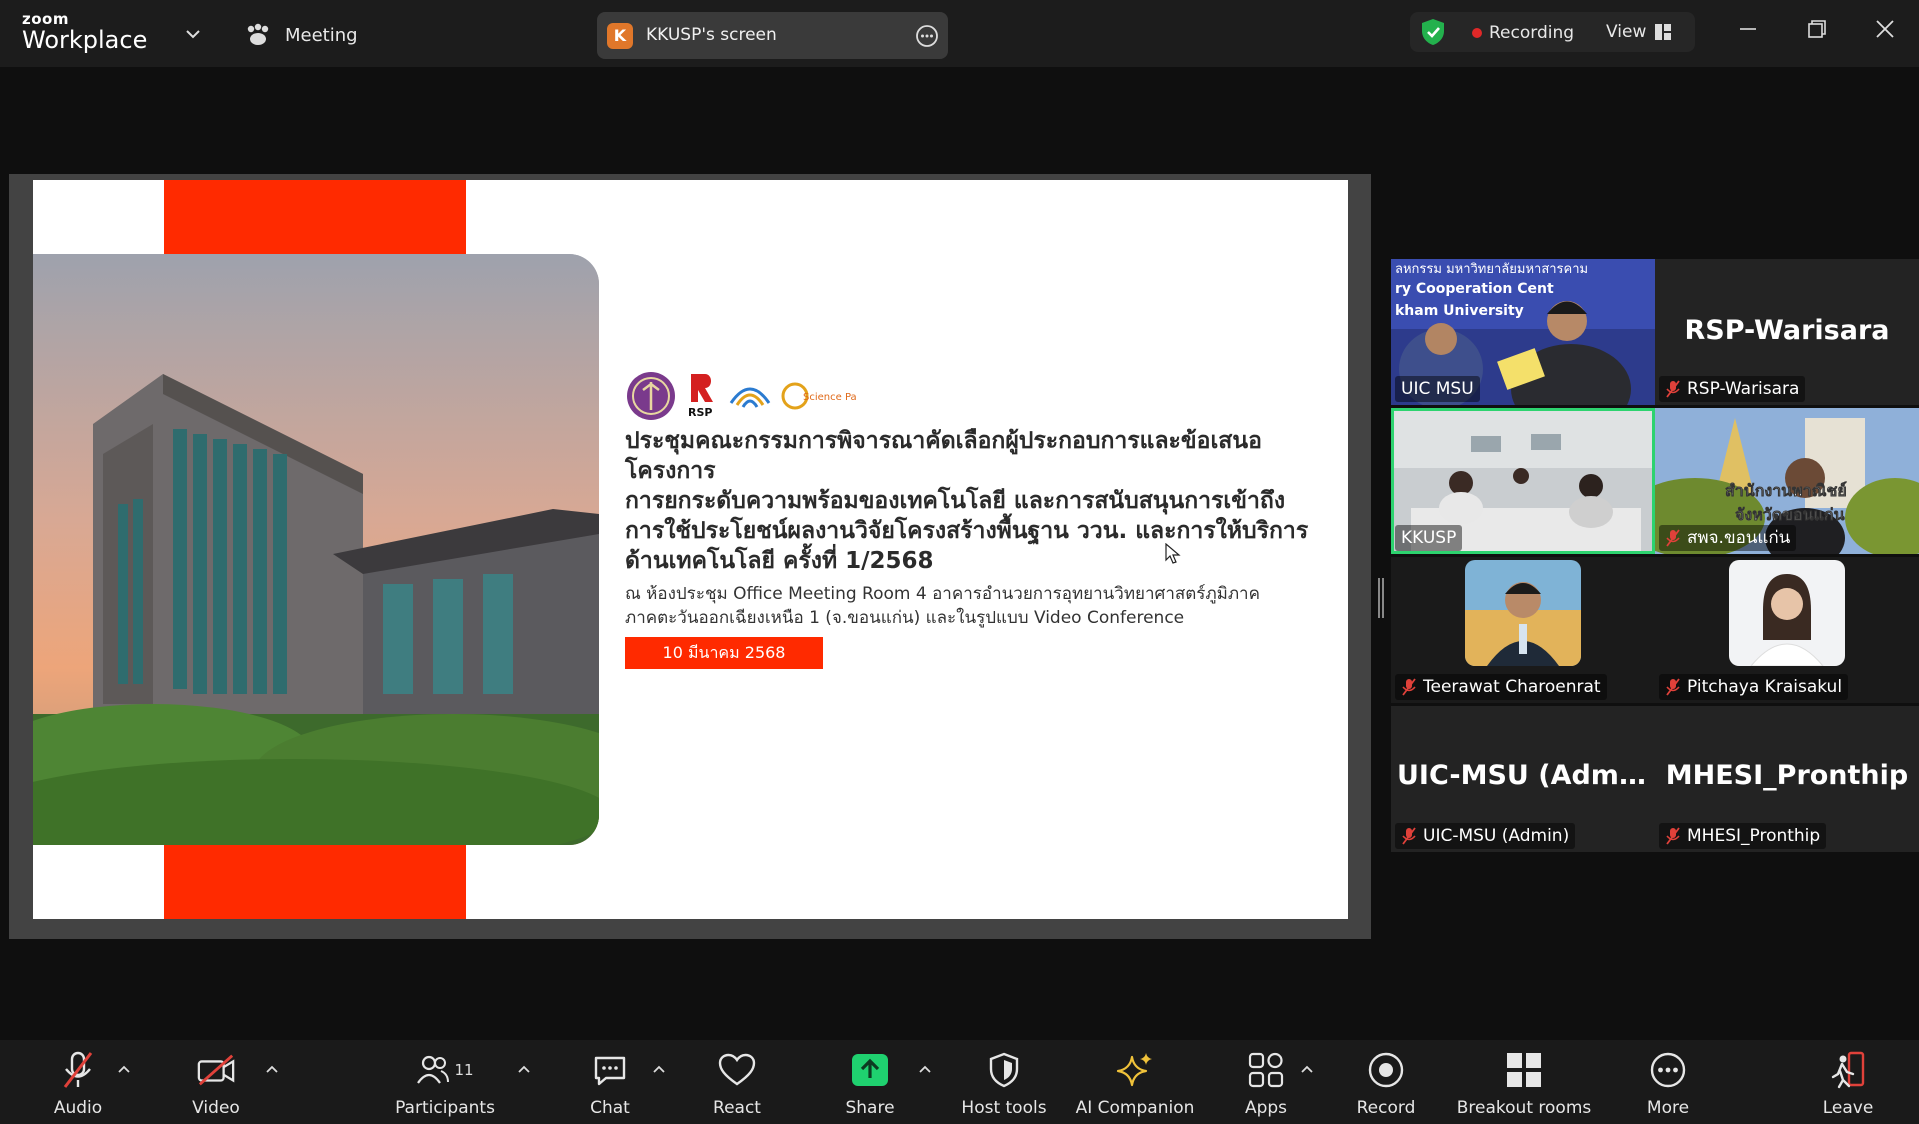 The height and width of the screenshot is (1124, 1919). I want to click on apps-grid-icon, so click(1266, 1070).